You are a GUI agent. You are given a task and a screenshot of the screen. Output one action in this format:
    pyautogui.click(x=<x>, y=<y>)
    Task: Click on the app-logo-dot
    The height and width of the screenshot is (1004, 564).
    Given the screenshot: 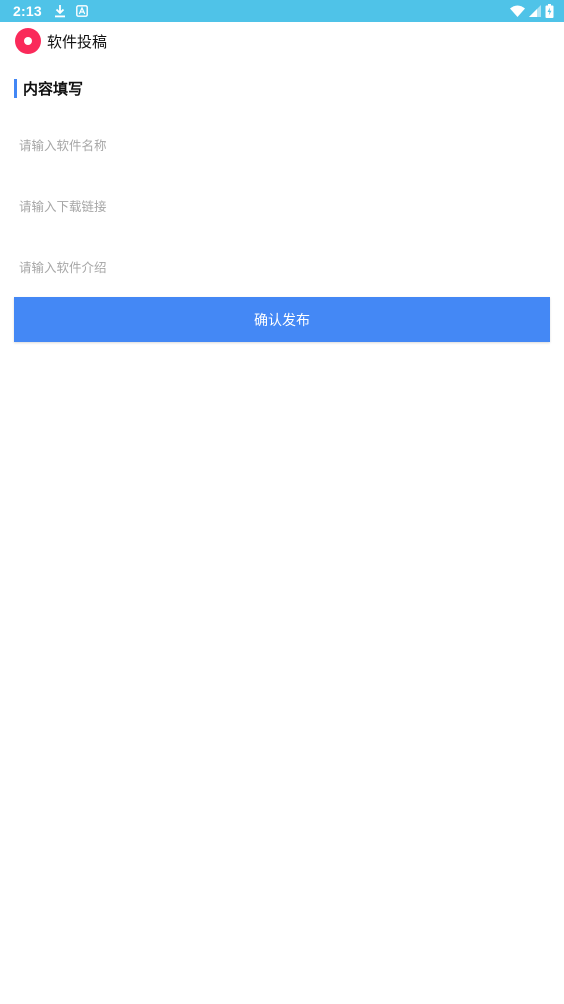 What is the action you would take?
    pyautogui.click(x=28, y=41)
    